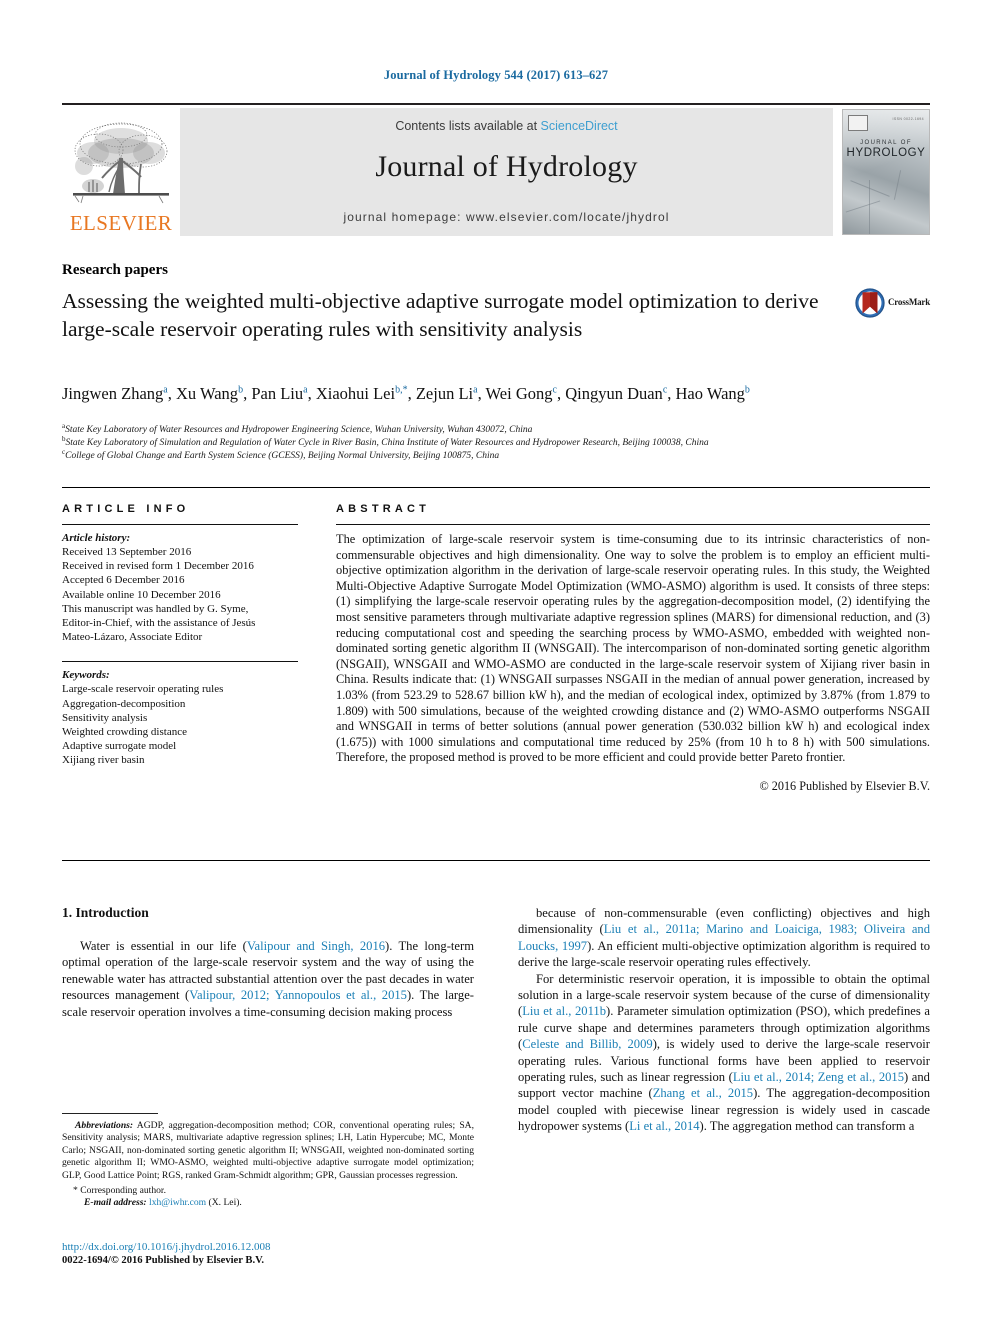 This screenshot has width=992, height=1323. Describe the element at coordinates (126, 509) in the screenshot. I see `article-info-heading: ARTICLE INFO` at that location.